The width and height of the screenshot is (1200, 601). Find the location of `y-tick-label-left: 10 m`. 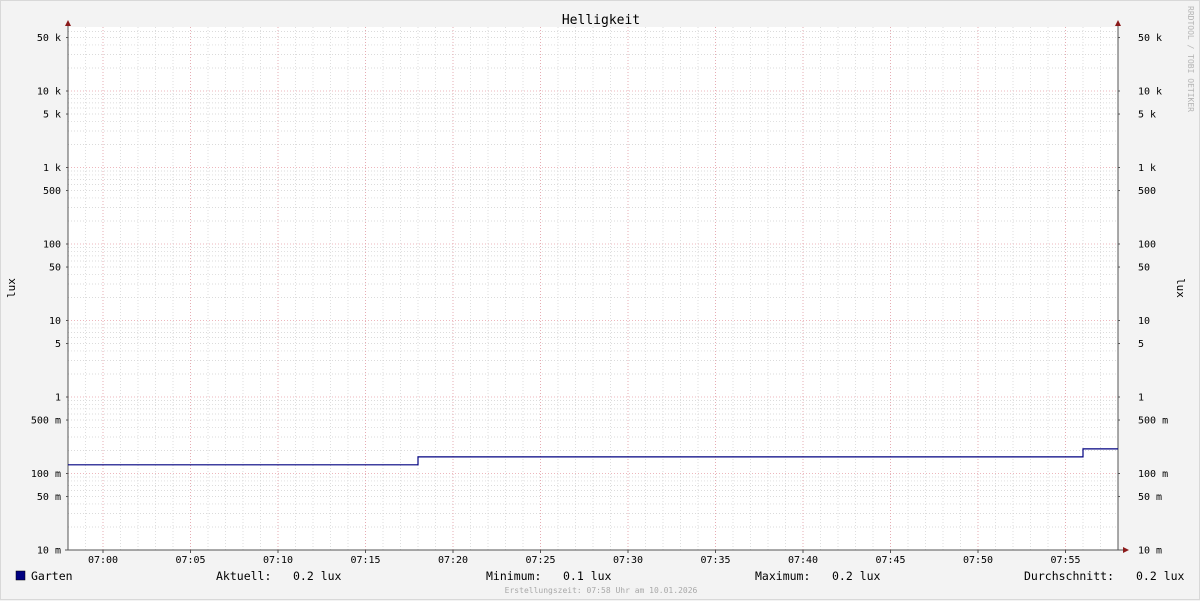

y-tick-label-left: 10 m is located at coordinates (49, 551).